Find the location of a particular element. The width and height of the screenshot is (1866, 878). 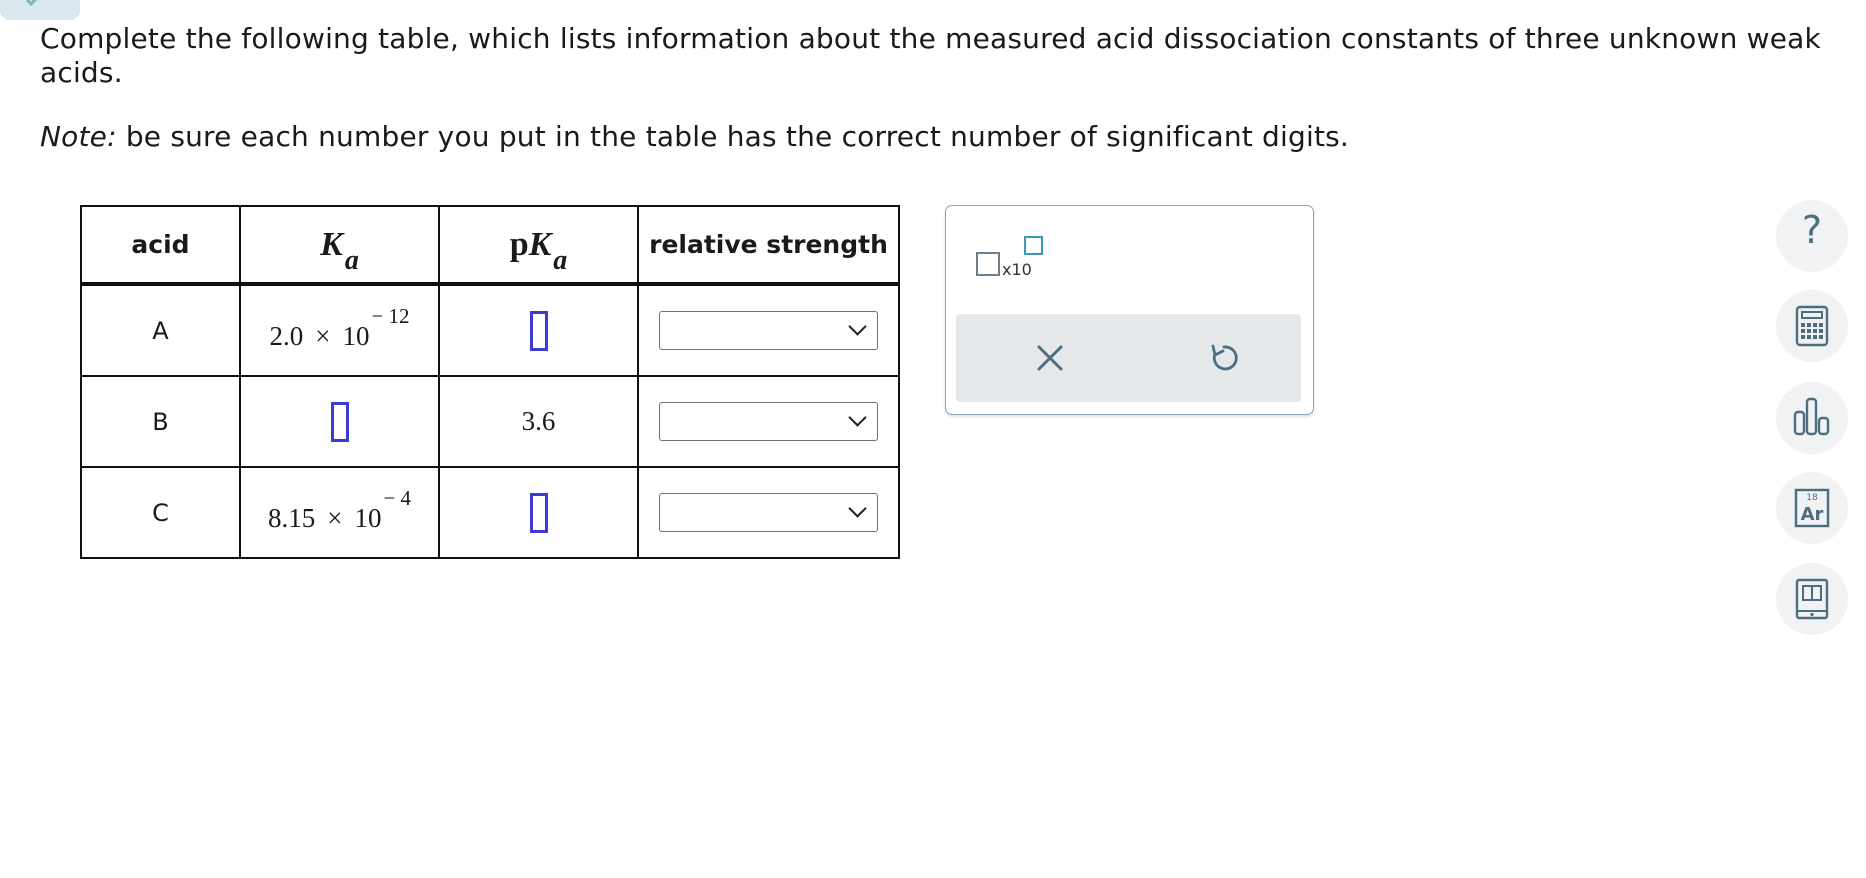

clear-button is located at coordinates (1050, 358).